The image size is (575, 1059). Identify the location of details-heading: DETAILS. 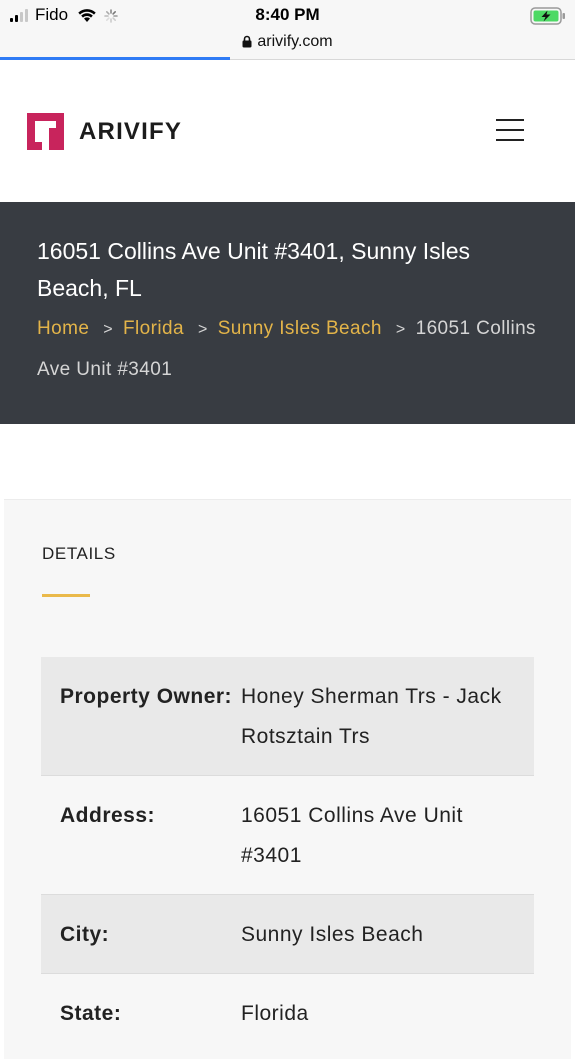
(79, 553).